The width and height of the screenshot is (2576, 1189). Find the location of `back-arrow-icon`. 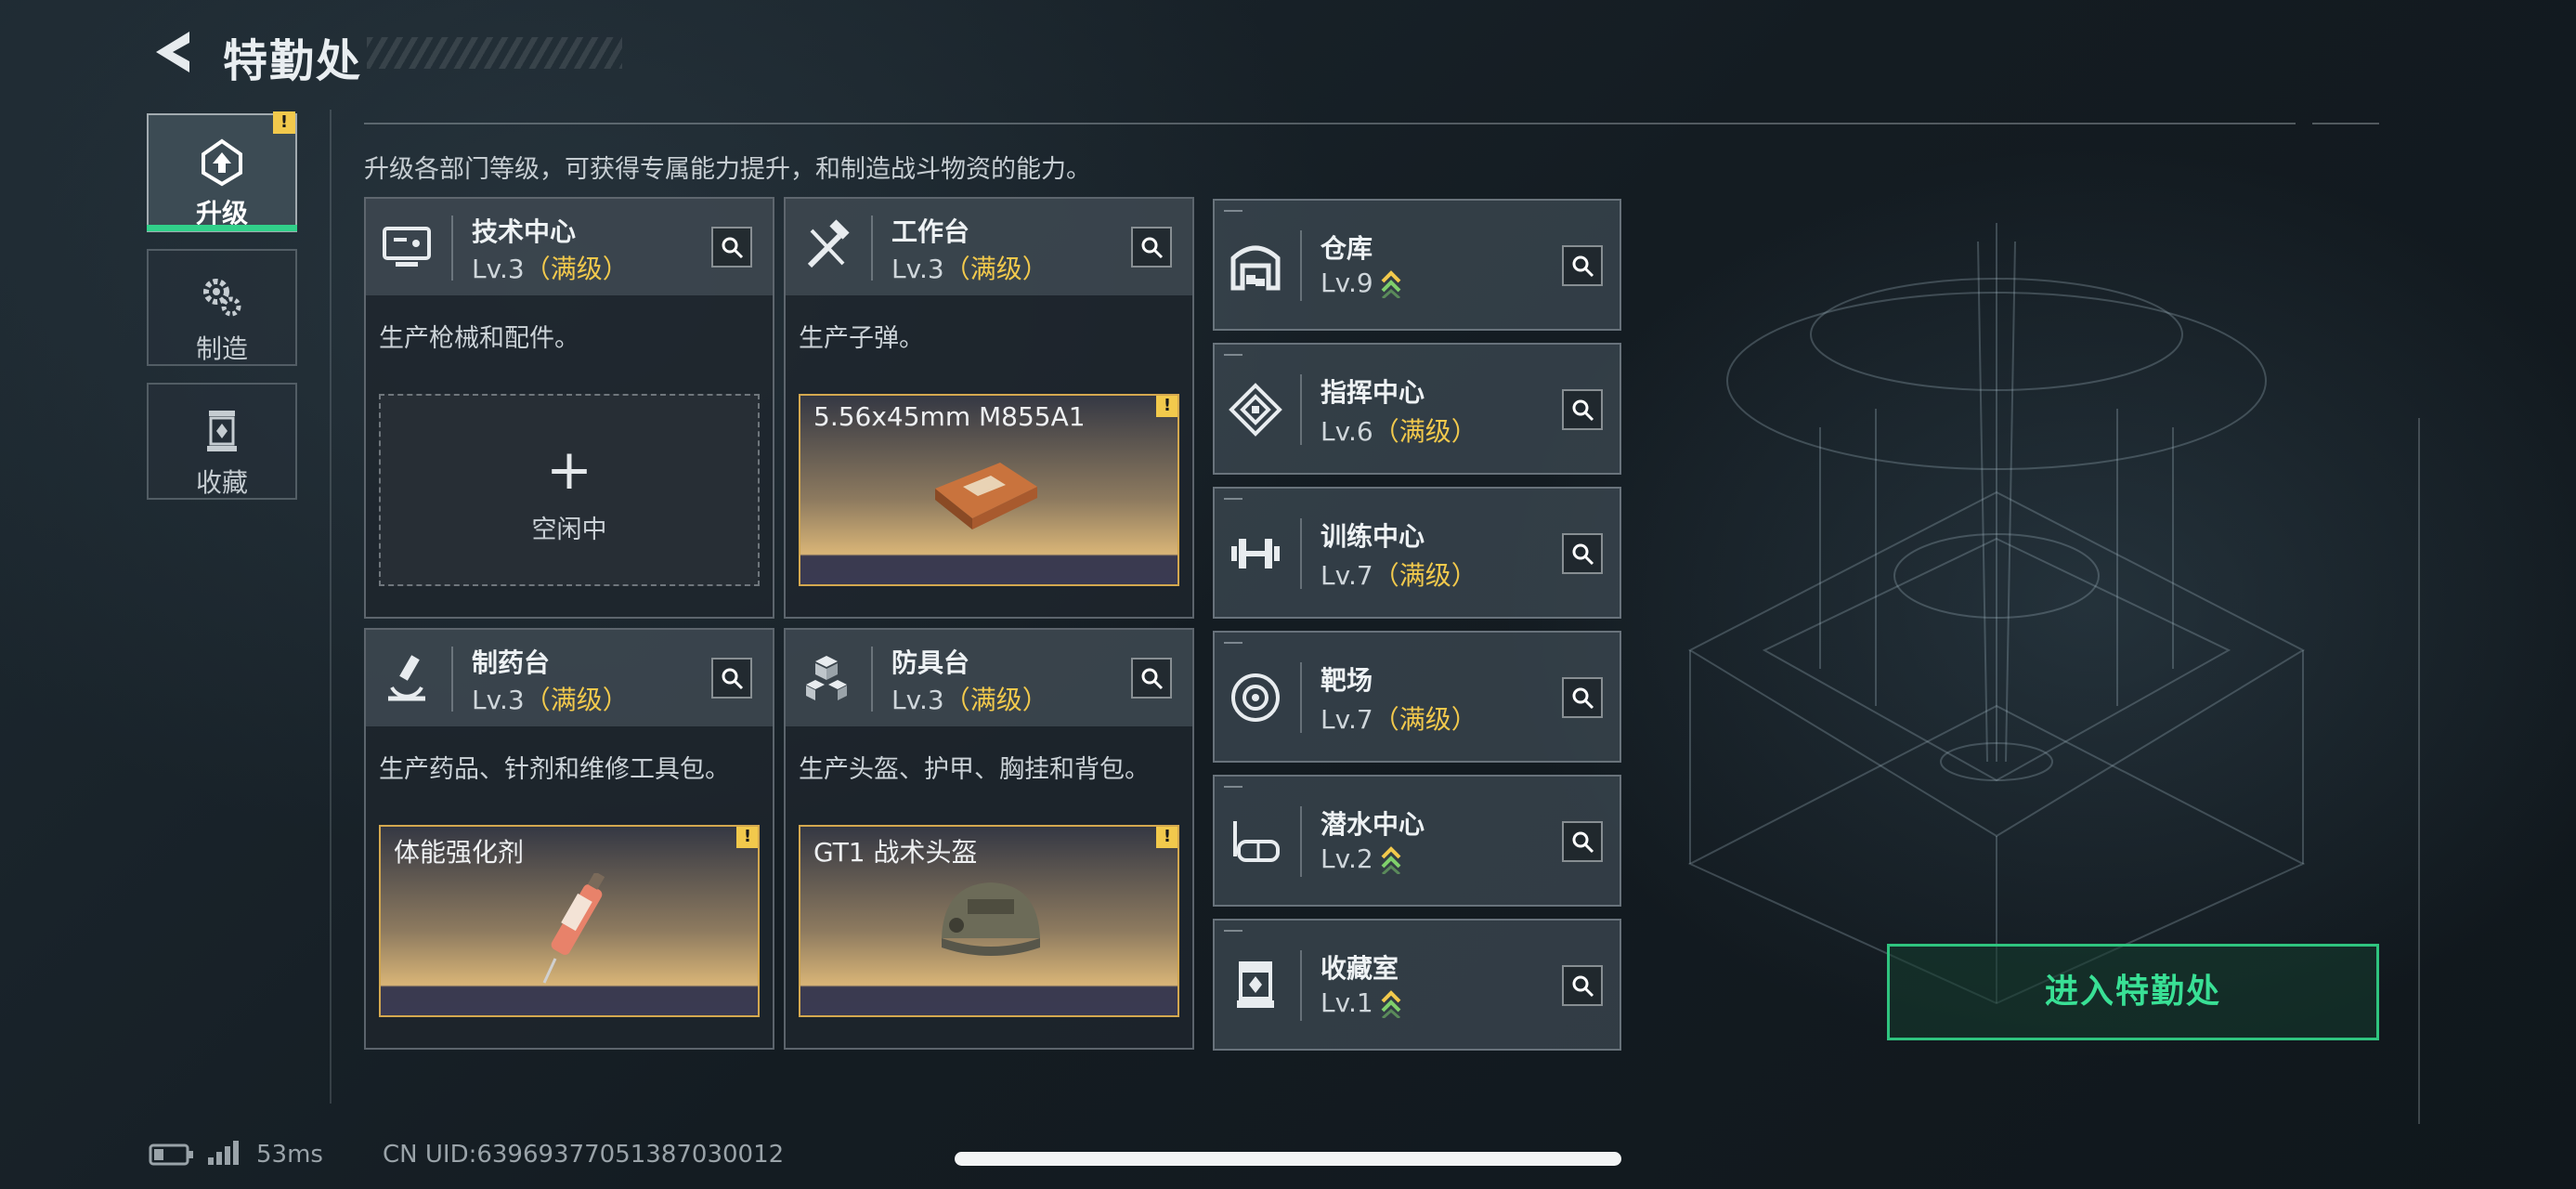

back-arrow-icon is located at coordinates (172, 52).